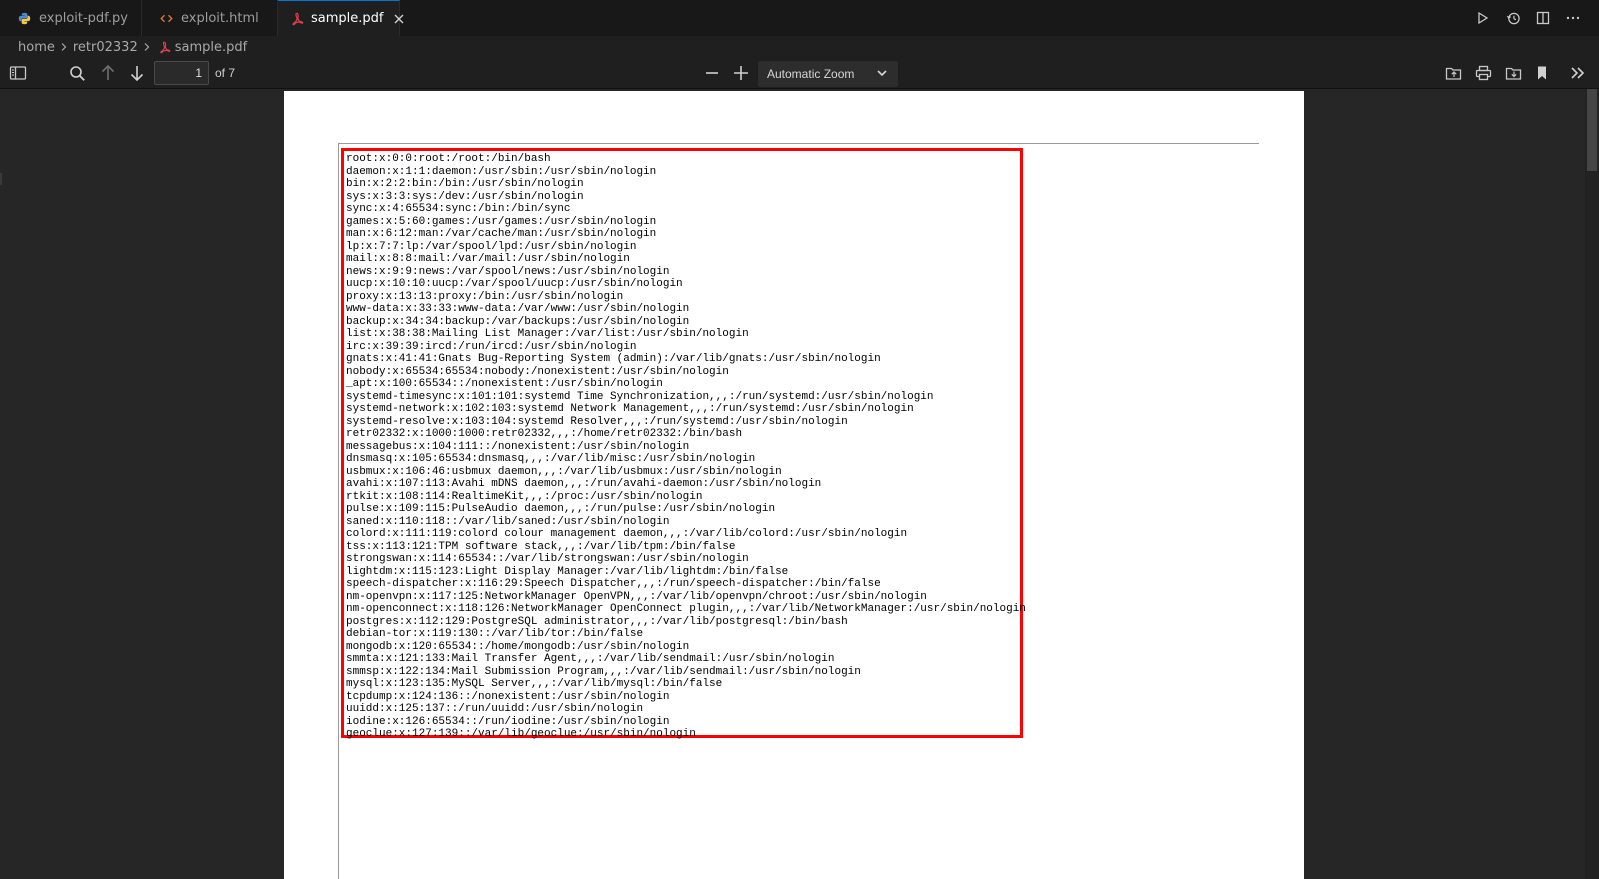 The image size is (1599, 879). What do you see at coordinates (882, 73) in the screenshot?
I see `chevron-down-icon` at bounding box center [882, 73].